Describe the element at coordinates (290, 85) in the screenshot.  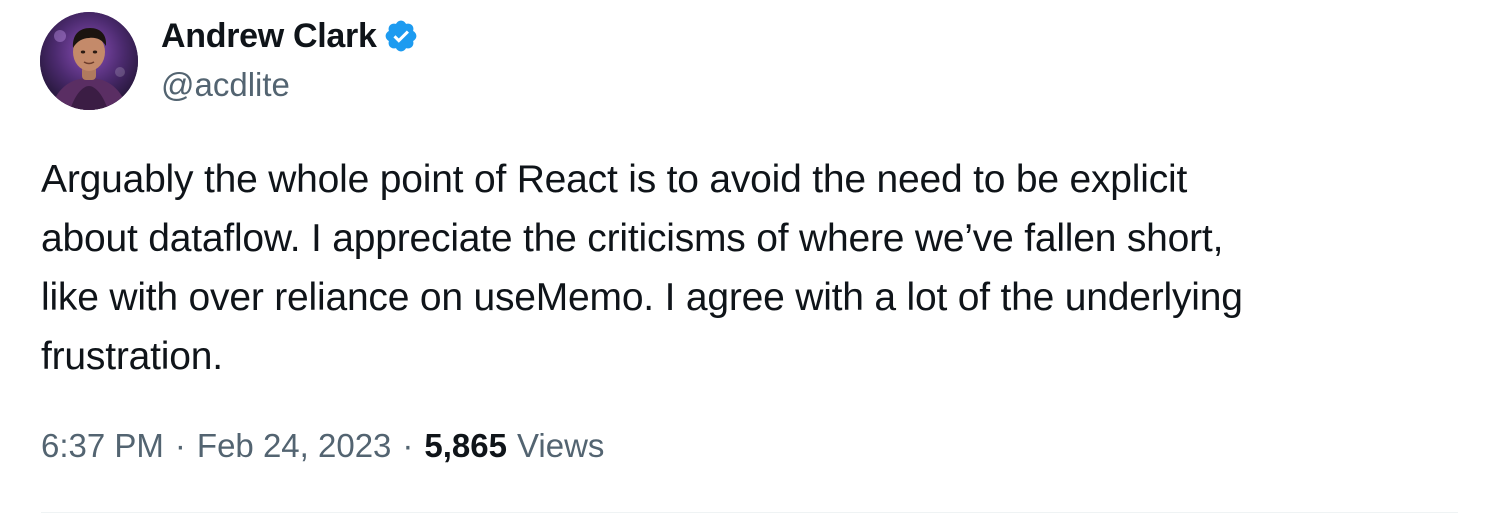
I see `user-handle: @acdlite` at that location.